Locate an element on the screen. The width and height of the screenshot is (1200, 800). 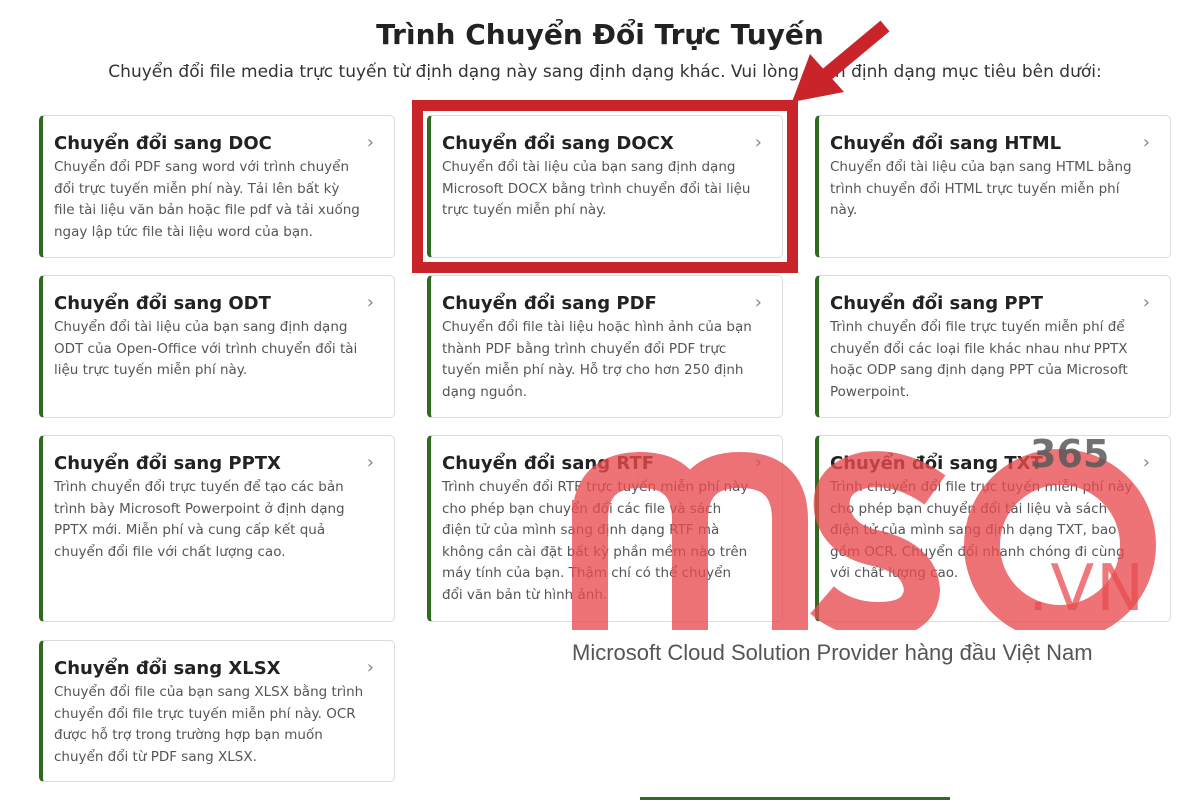
logo-suffix: .VN is located at coordinates (1087, 589).